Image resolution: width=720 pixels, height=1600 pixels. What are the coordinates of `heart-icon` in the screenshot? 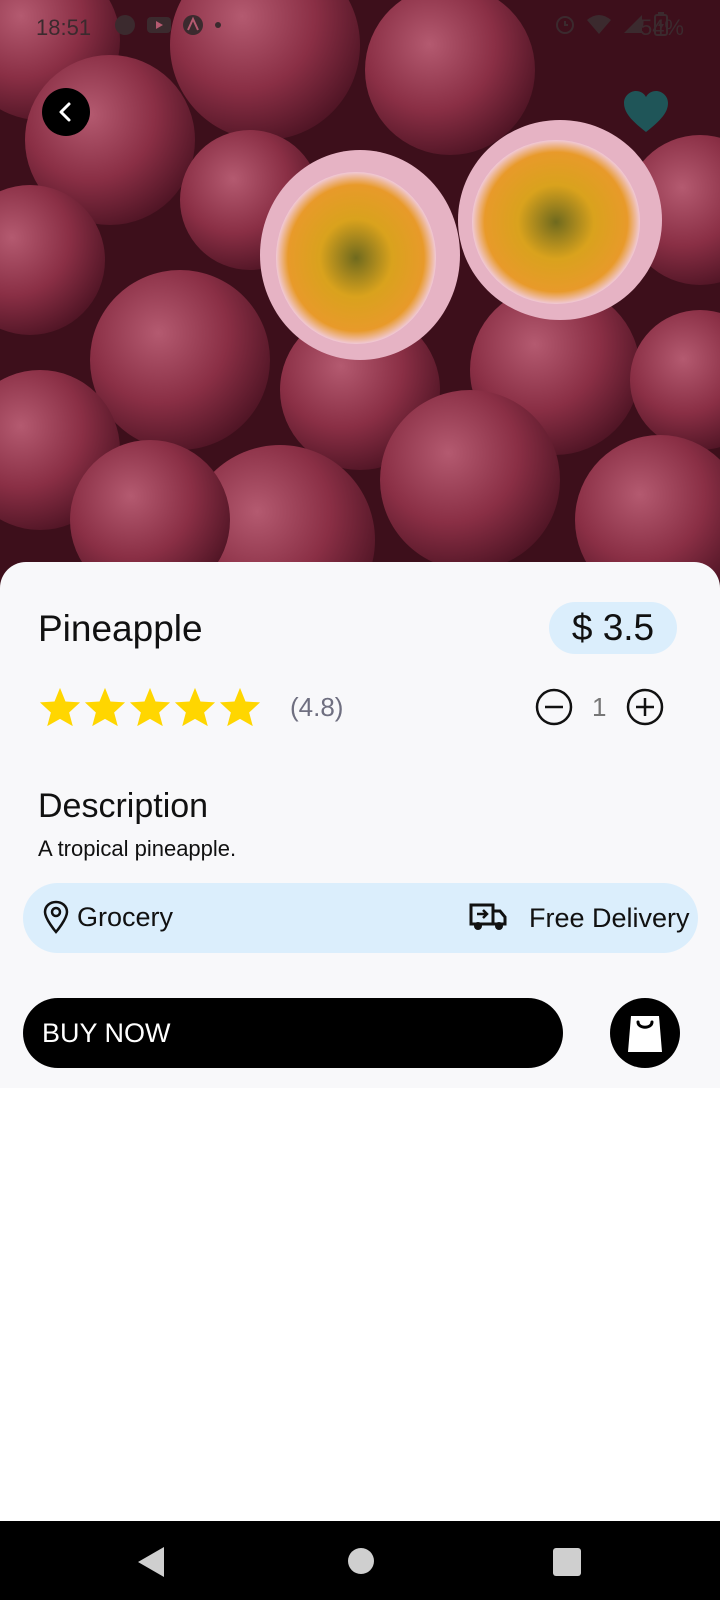 It's located at (646, 111).